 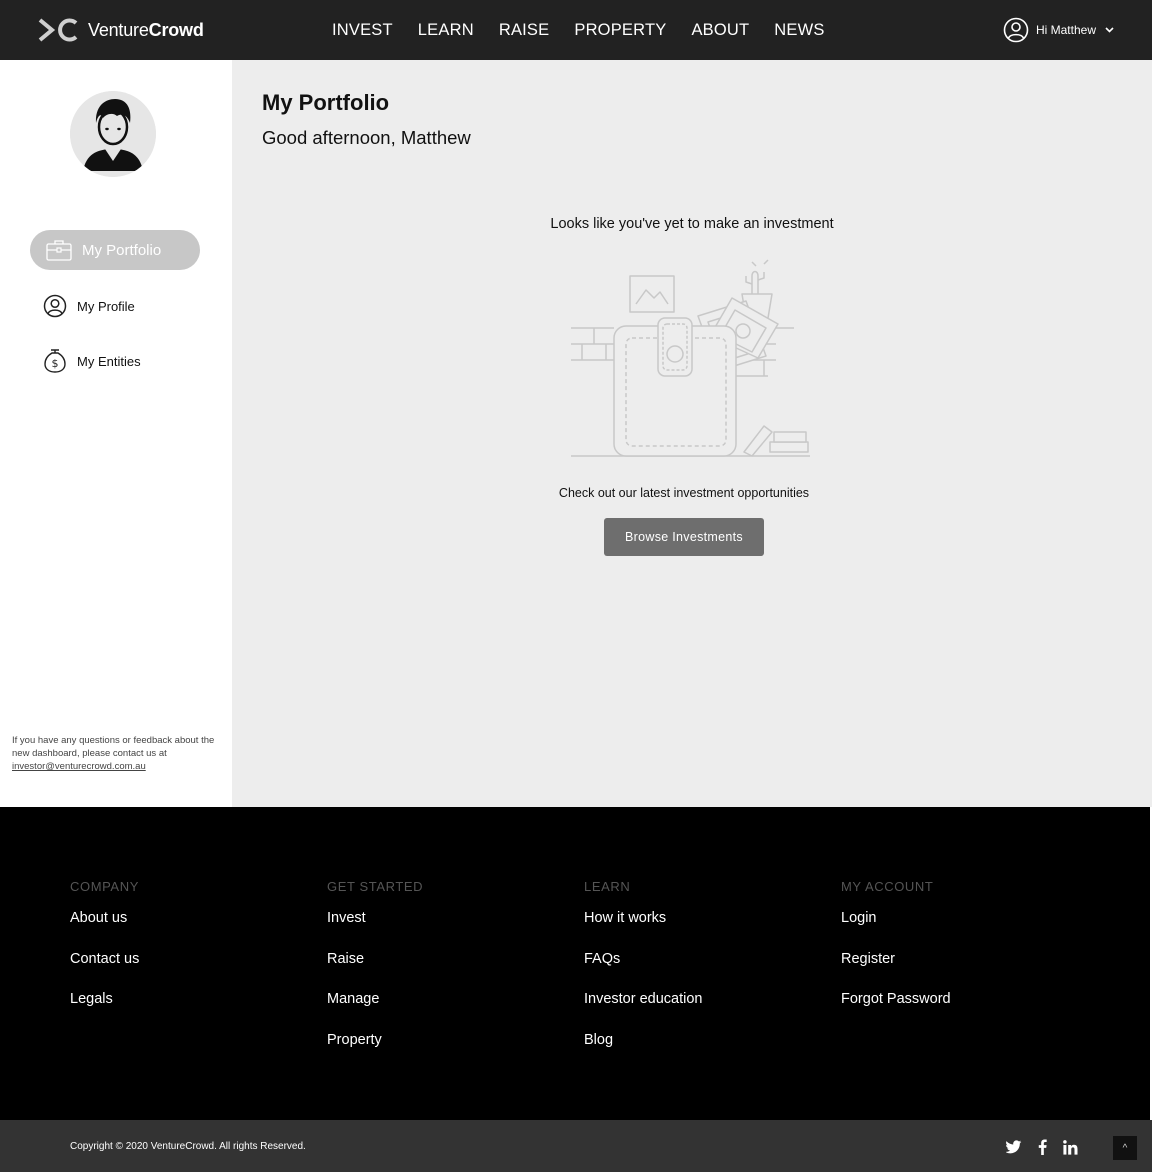 What do you see at coordinates (375, 960) in the screenshot?
I see `footer-link-raise: Raise` at bounding box center [375, 960].